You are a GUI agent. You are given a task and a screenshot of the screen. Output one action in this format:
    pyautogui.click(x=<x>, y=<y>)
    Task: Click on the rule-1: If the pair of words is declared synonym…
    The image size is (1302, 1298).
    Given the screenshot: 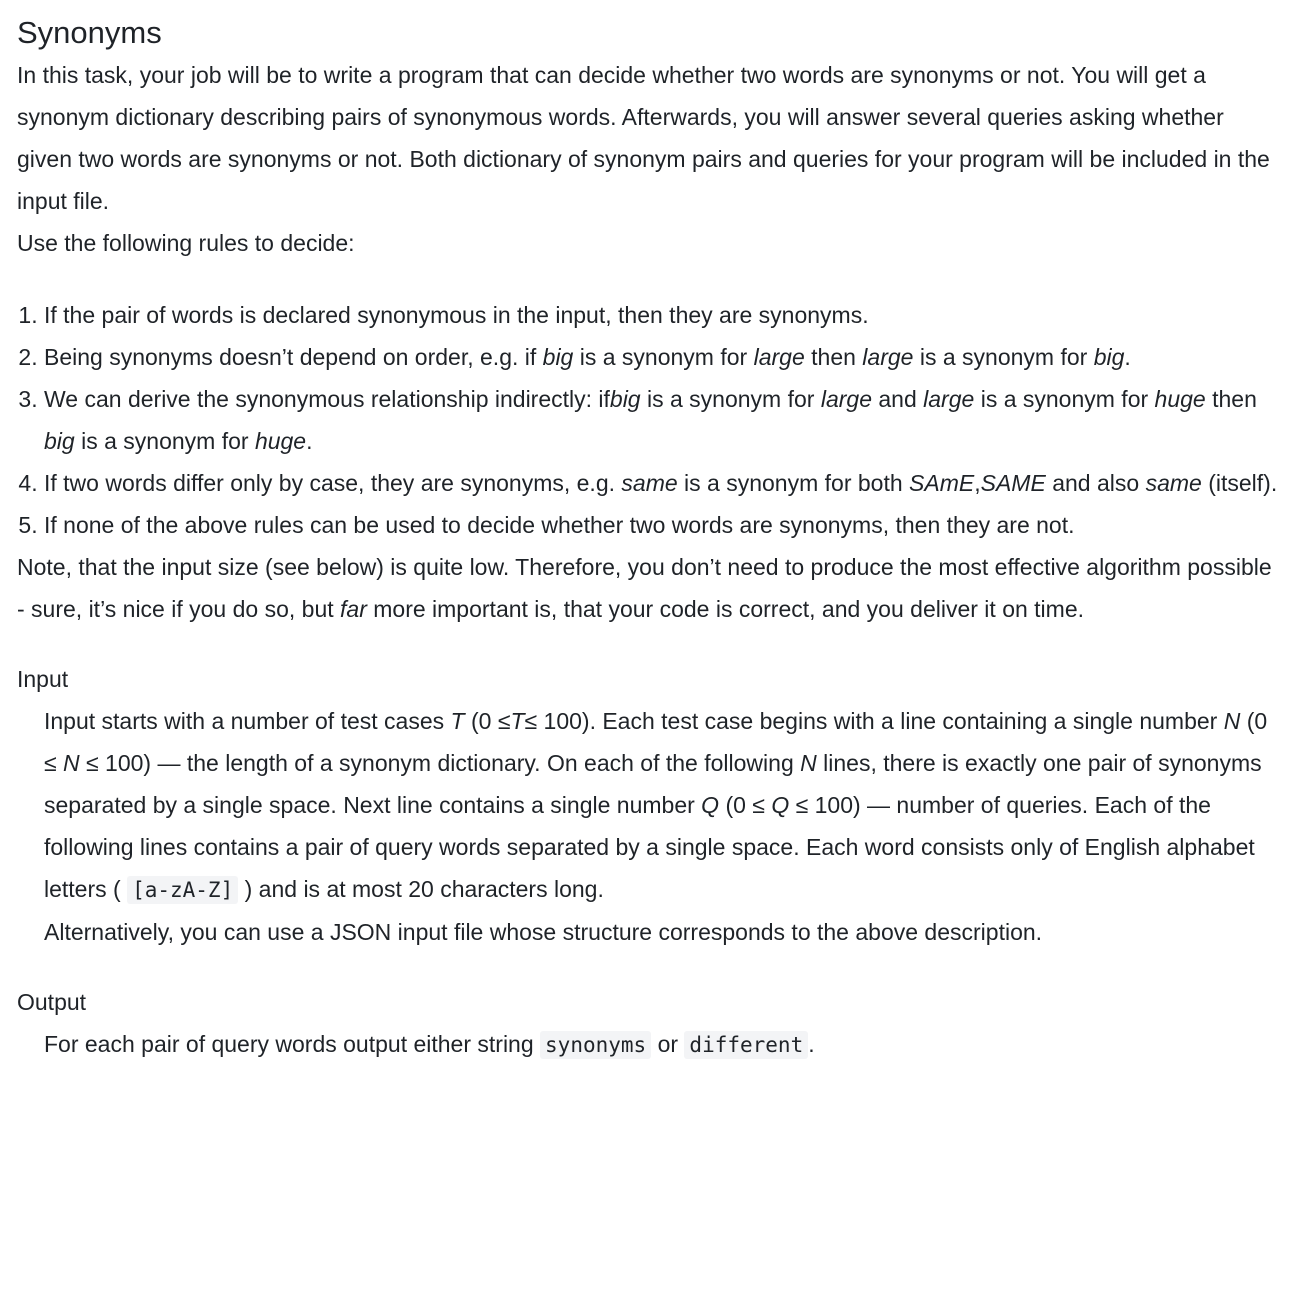 What is the action you would take?
    pyautogui.click(x=664, y=315)
    